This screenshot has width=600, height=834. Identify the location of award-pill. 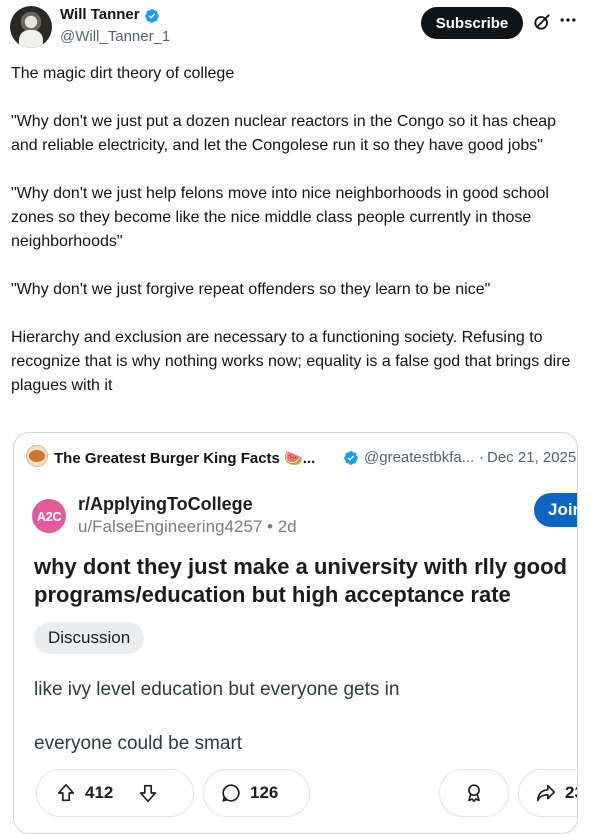
(474, 793).